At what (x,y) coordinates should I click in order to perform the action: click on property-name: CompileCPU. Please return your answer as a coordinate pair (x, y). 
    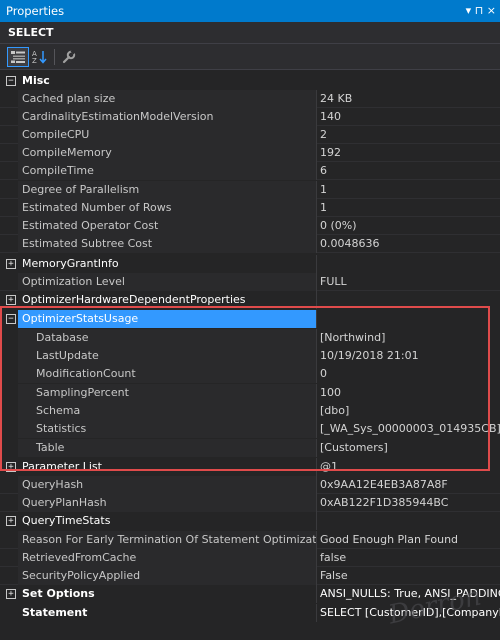
    Looking at the image, I should click on (167, 135).